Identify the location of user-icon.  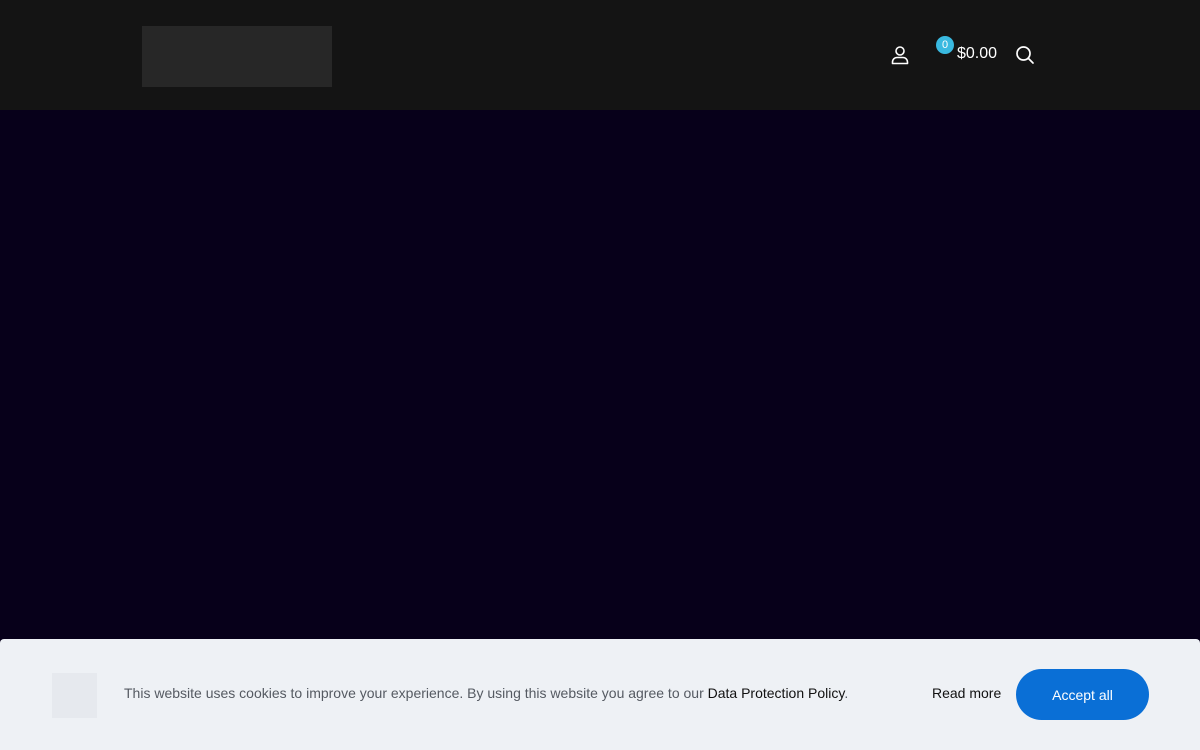
(900, 55).